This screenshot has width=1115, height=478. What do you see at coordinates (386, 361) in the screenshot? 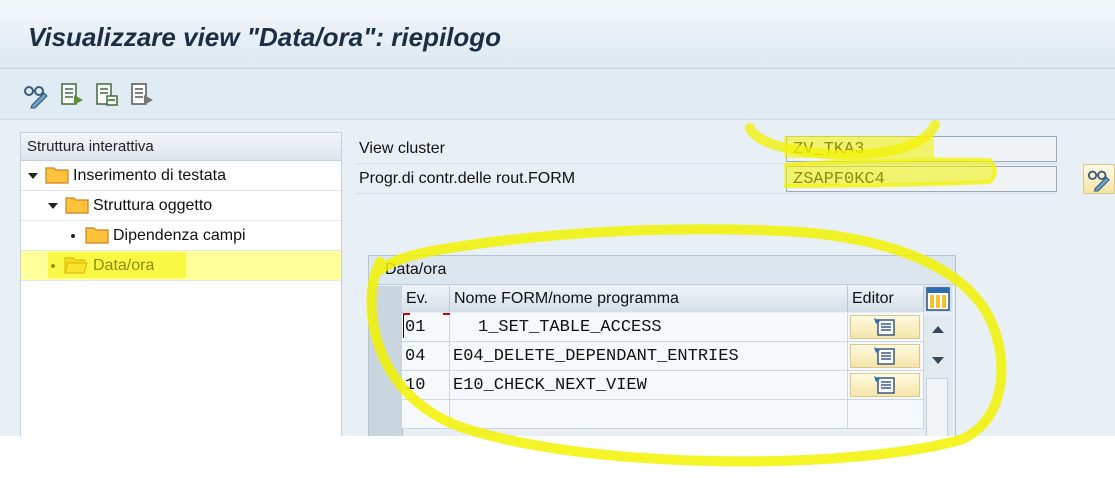
I see `row-selector-column` at bounding box center [386, 361].